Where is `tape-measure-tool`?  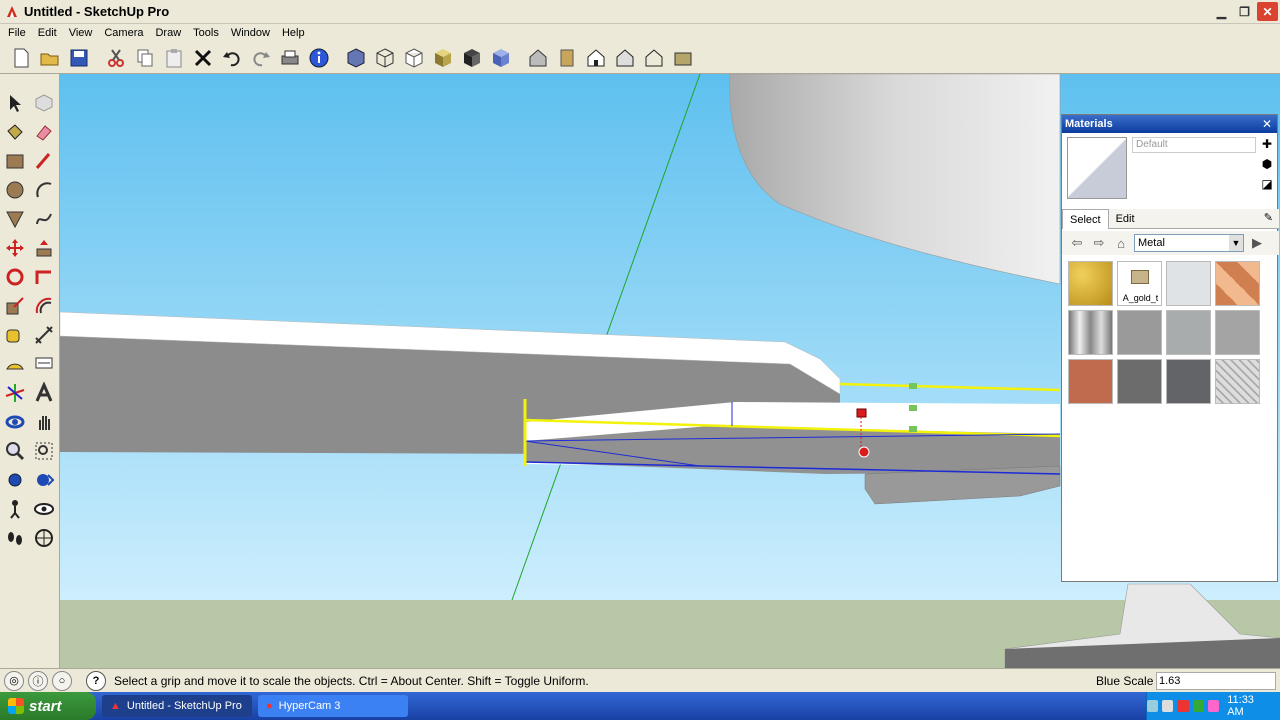
tape-measure-tool is located at coordinates (14, 334).